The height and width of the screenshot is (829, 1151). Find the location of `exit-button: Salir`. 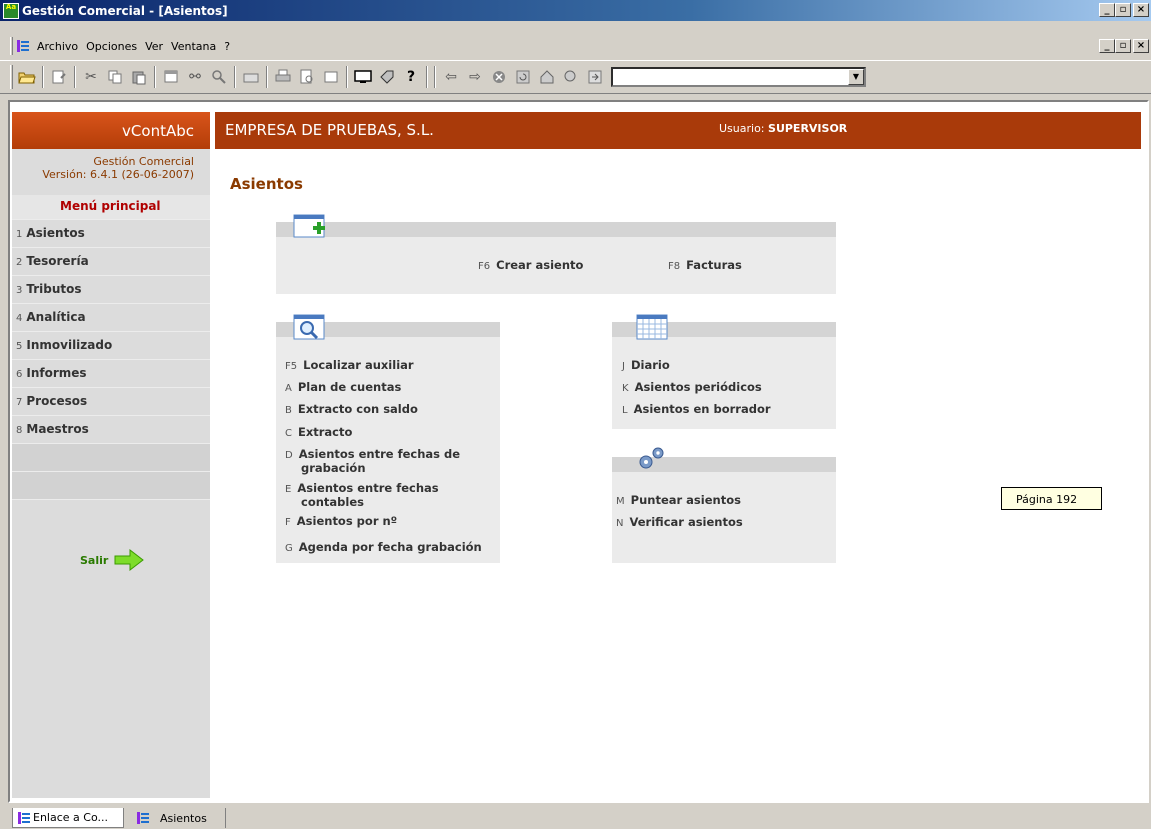

exit-button: Salir is located at coordinates (145, 560).